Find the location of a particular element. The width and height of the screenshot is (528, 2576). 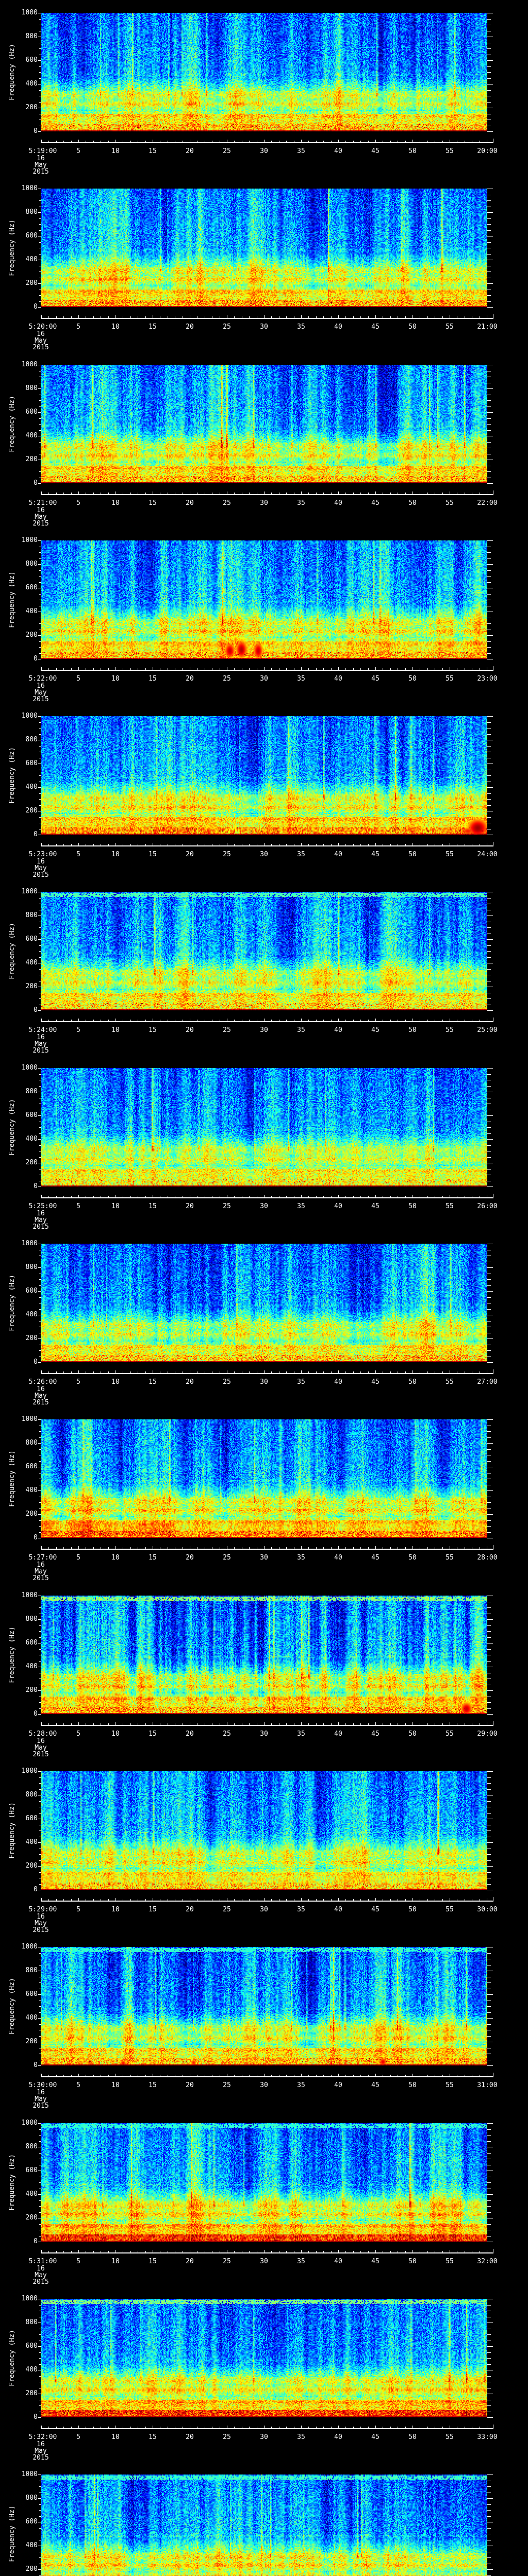

x-axis-start-time-label: 5:25:00 is located at coordinates (42, 1206).